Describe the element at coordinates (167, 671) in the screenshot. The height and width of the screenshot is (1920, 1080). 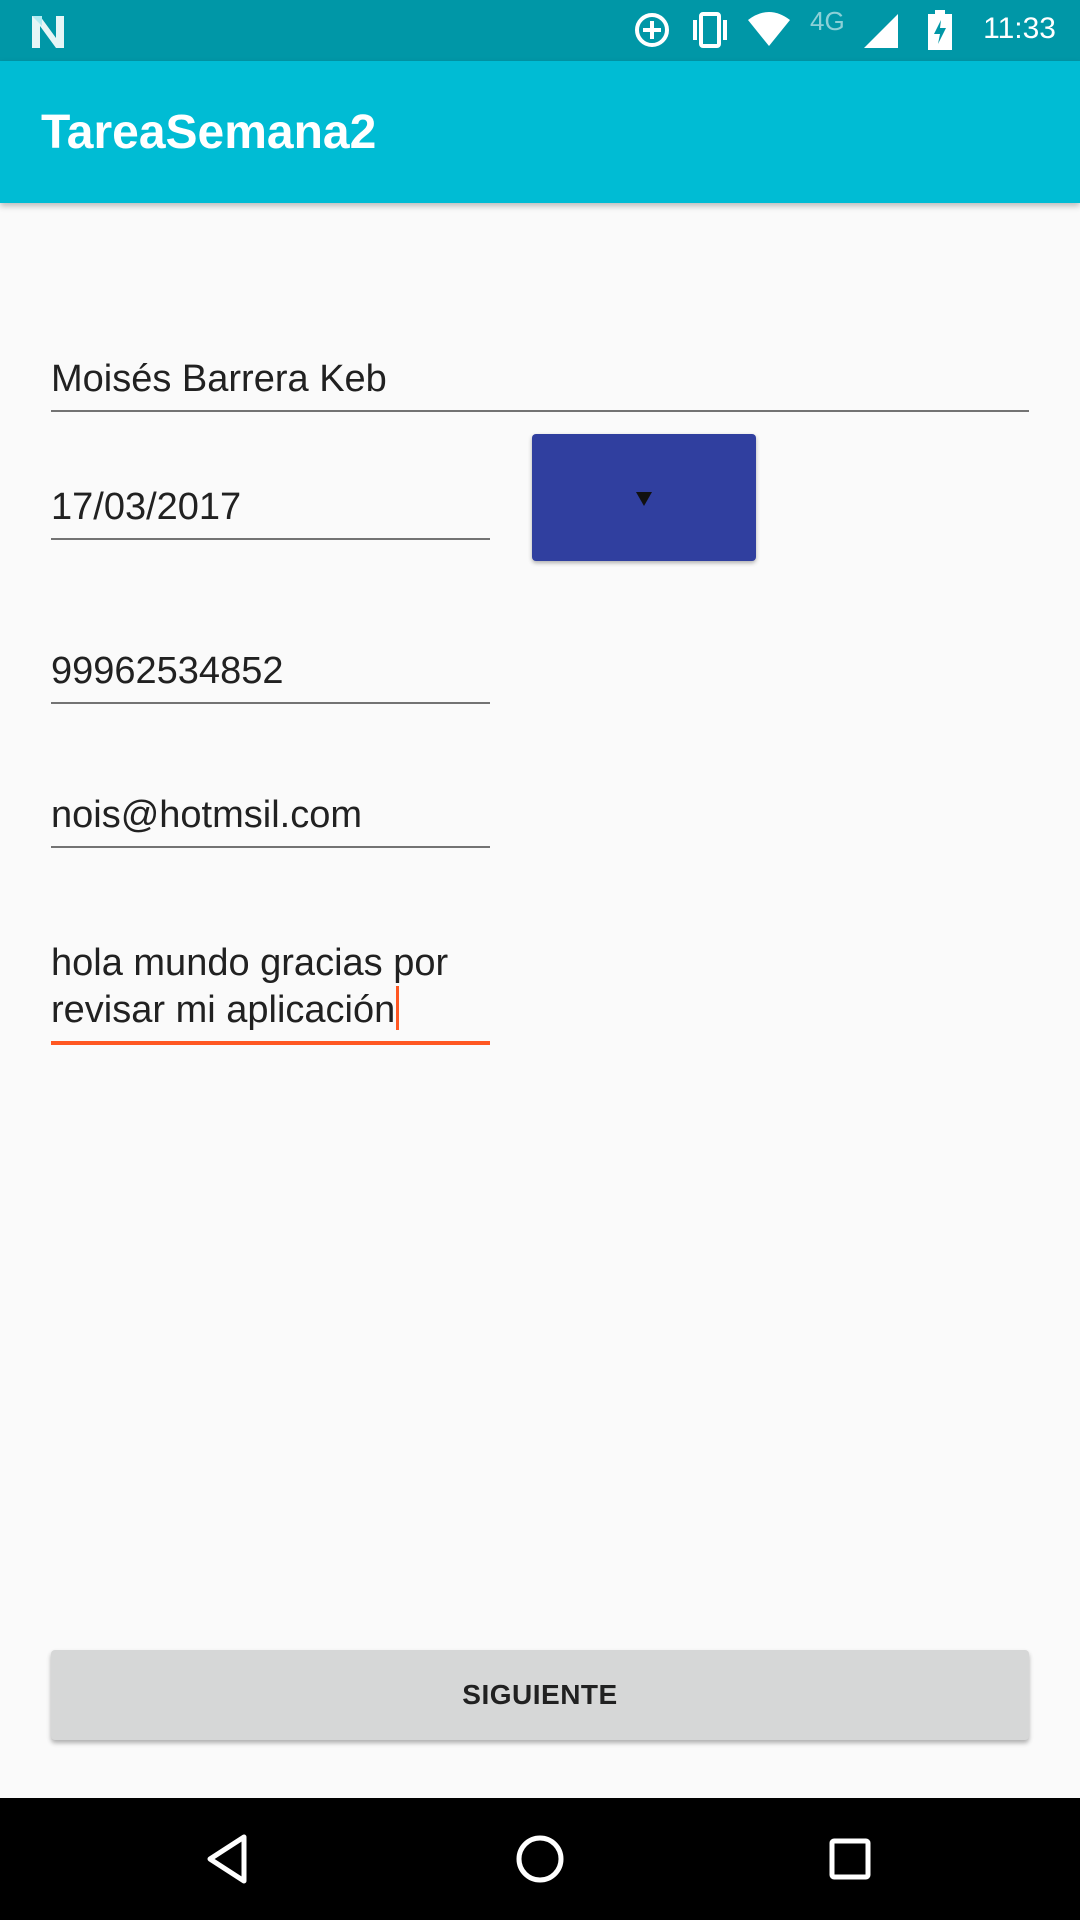
I see `phone-value: 99962534852` at that location.